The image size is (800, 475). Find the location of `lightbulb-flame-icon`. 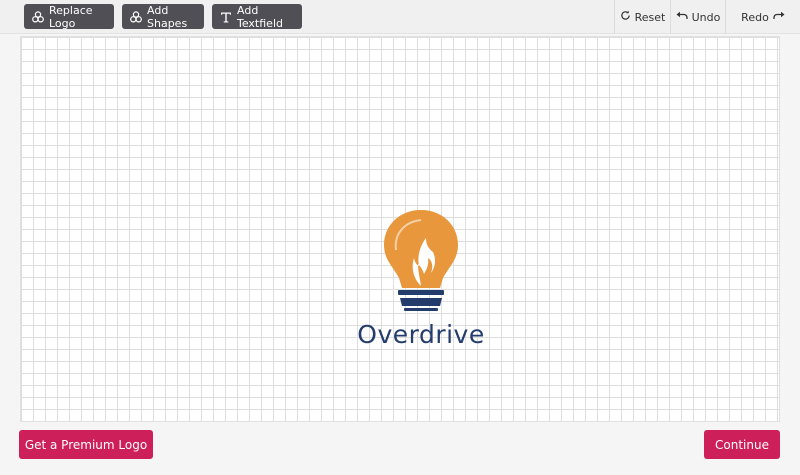

lightbulb-flame-icon is located at coordinates (421, 260).